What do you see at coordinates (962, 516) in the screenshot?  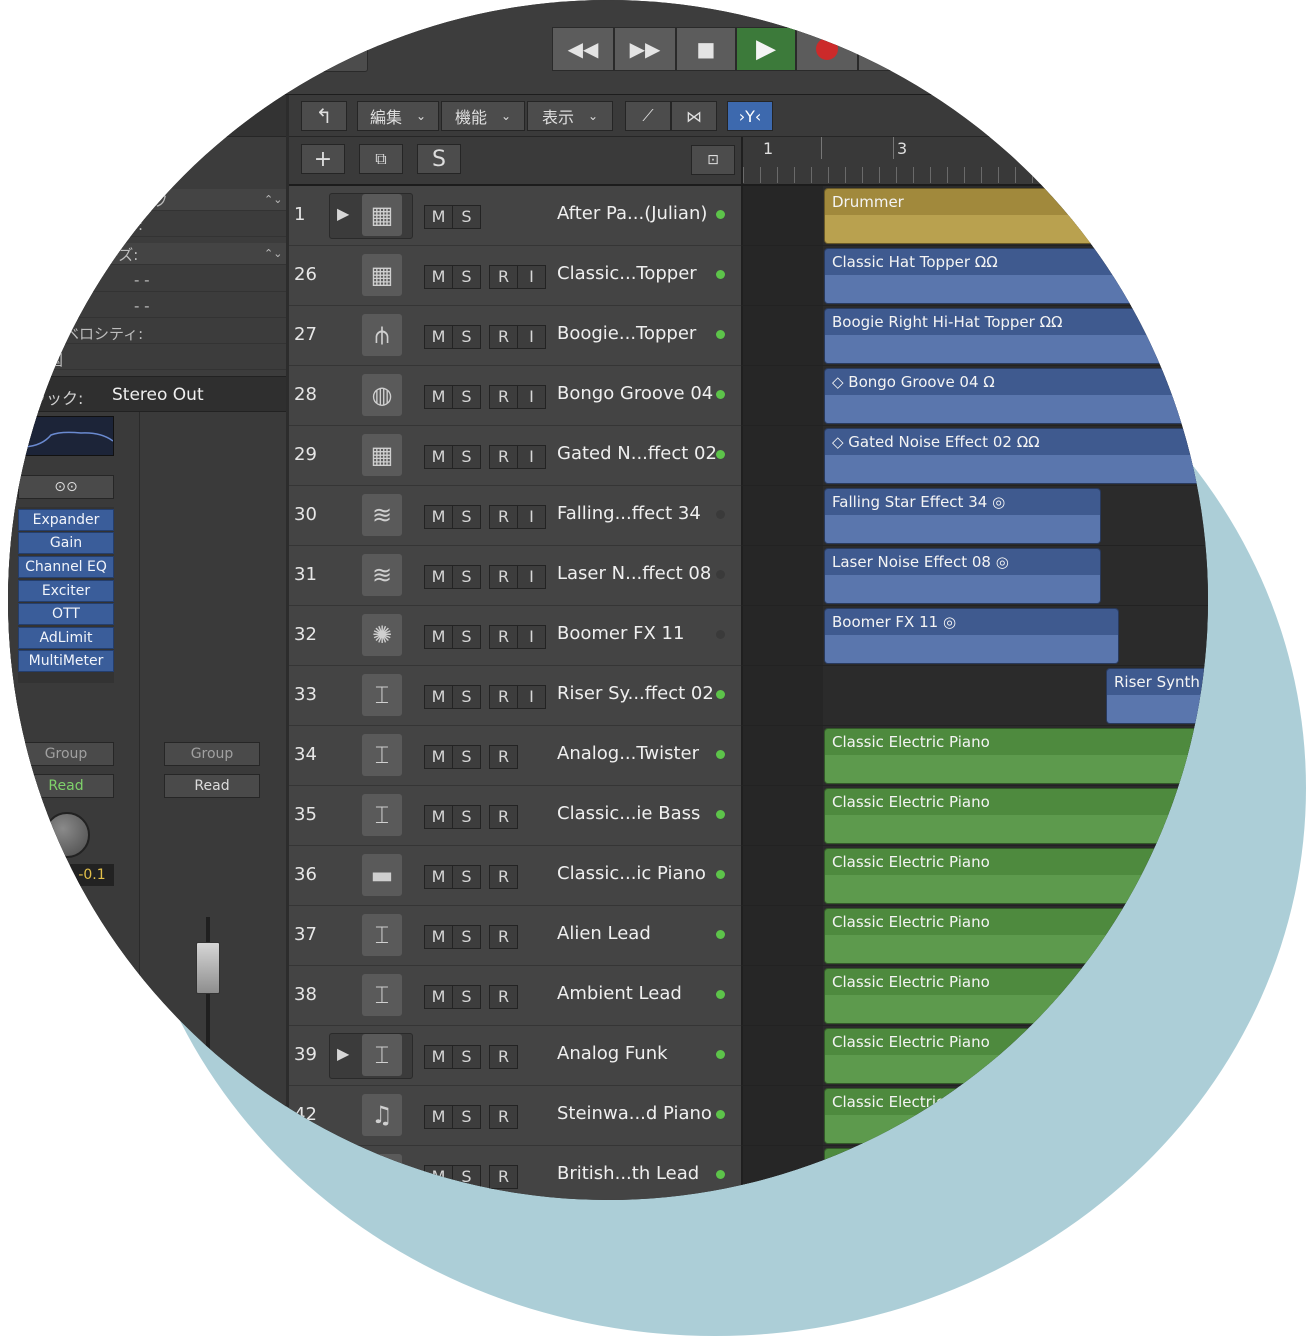 I see `region: Falling Star Effect 34 ◎` at bounding box center [962, 516].